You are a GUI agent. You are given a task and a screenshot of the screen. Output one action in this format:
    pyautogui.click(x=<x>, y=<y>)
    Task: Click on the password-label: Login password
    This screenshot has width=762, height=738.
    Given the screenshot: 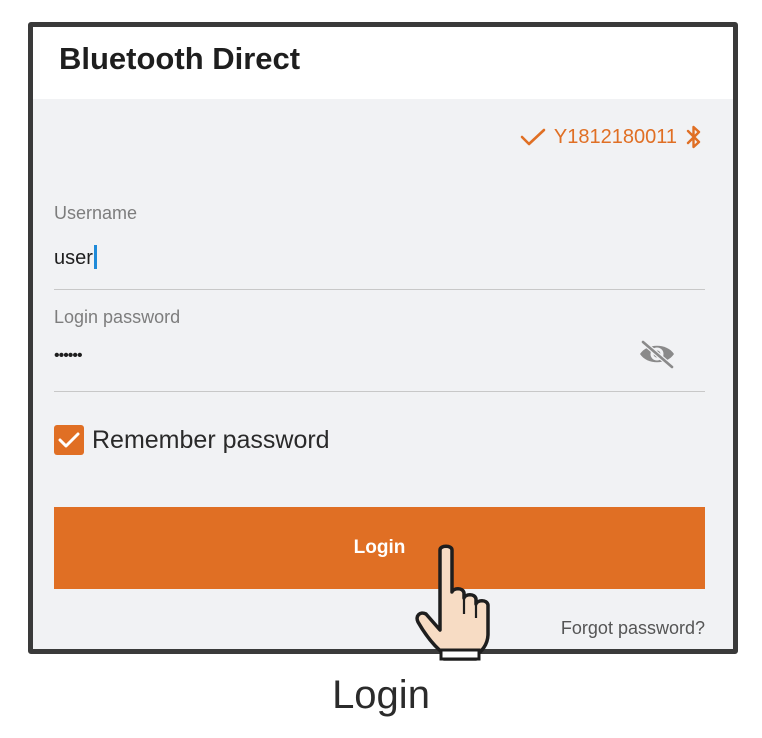 What is the action you would take?
    pyautogui.click(x=117, y=317)
    